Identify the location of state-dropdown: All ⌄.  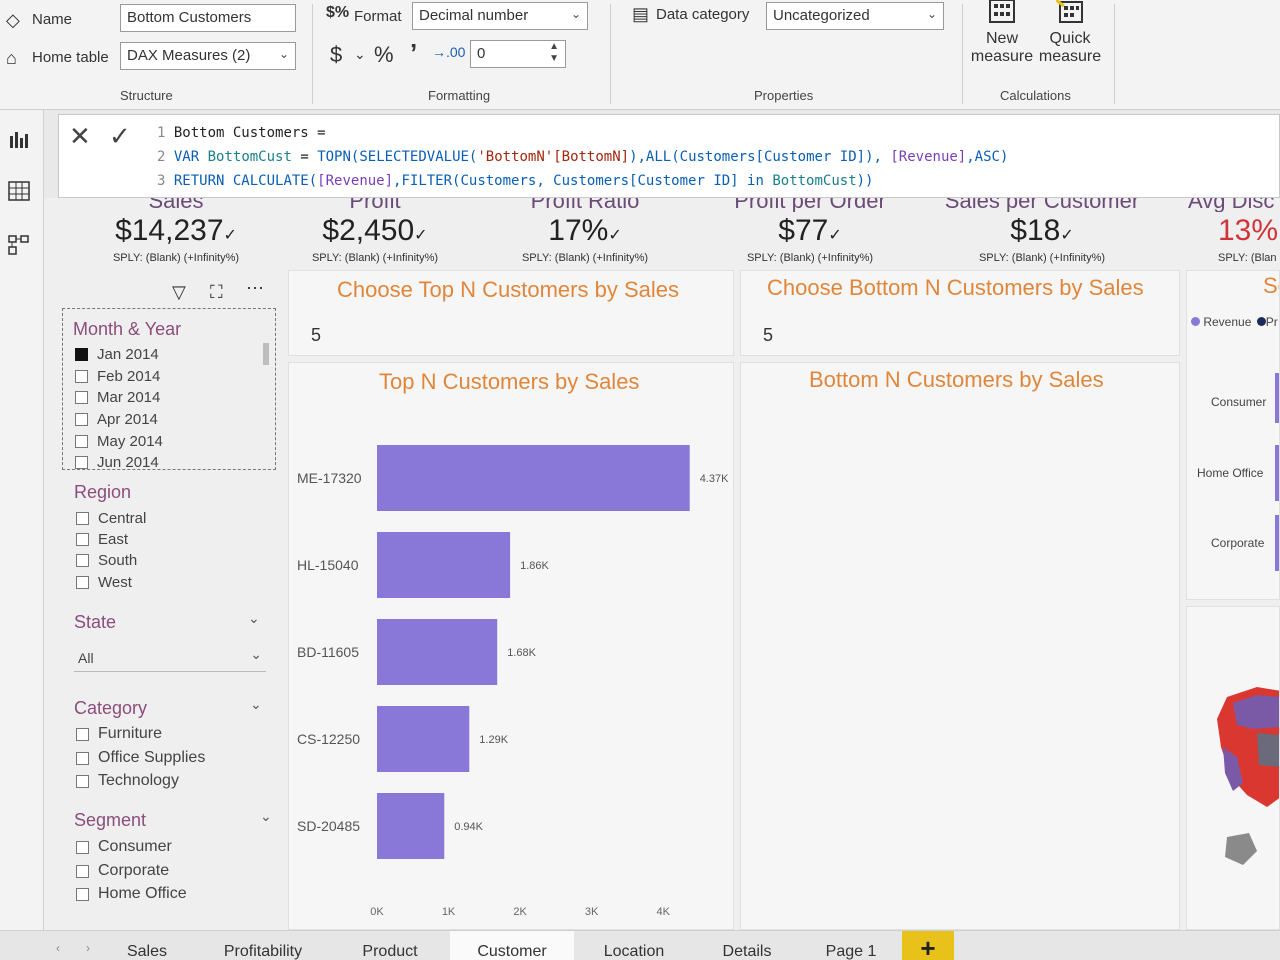
(170, 656).